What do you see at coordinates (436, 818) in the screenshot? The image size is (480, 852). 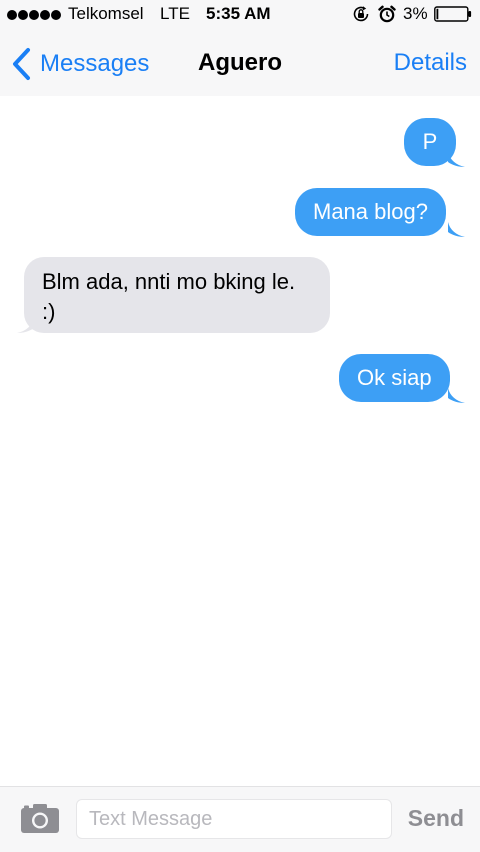 I see `send-button: Send` at bounding box center [436, 818].